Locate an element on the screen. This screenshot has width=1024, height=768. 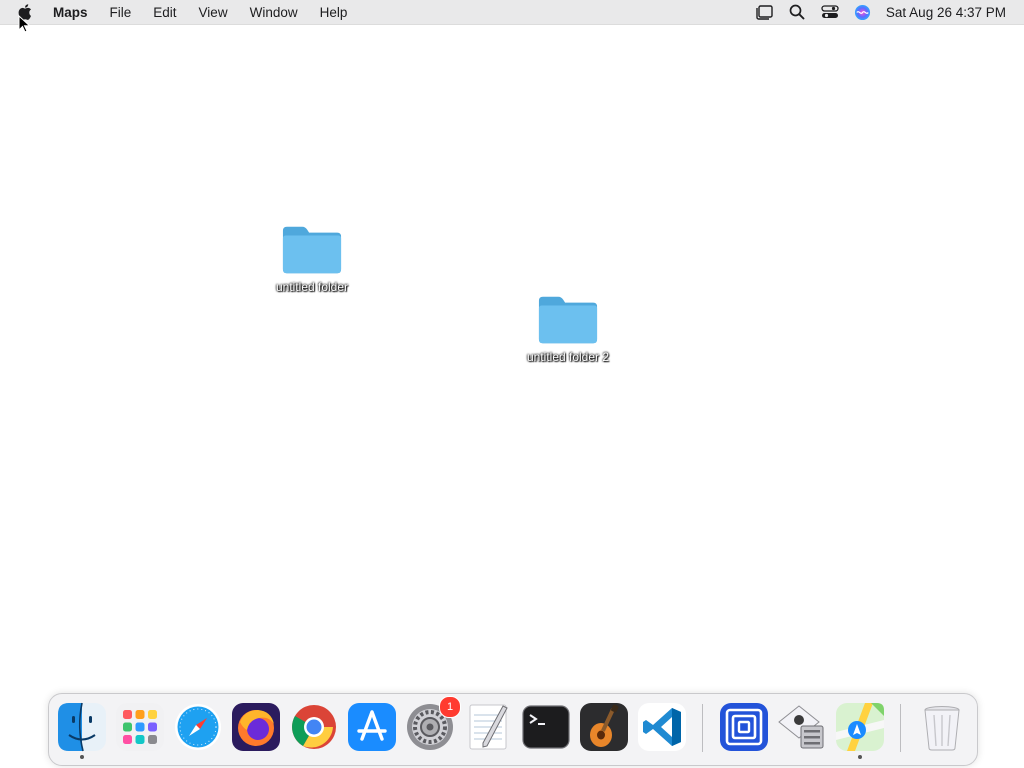
textedit-icon is located at coordinates (488, 727).